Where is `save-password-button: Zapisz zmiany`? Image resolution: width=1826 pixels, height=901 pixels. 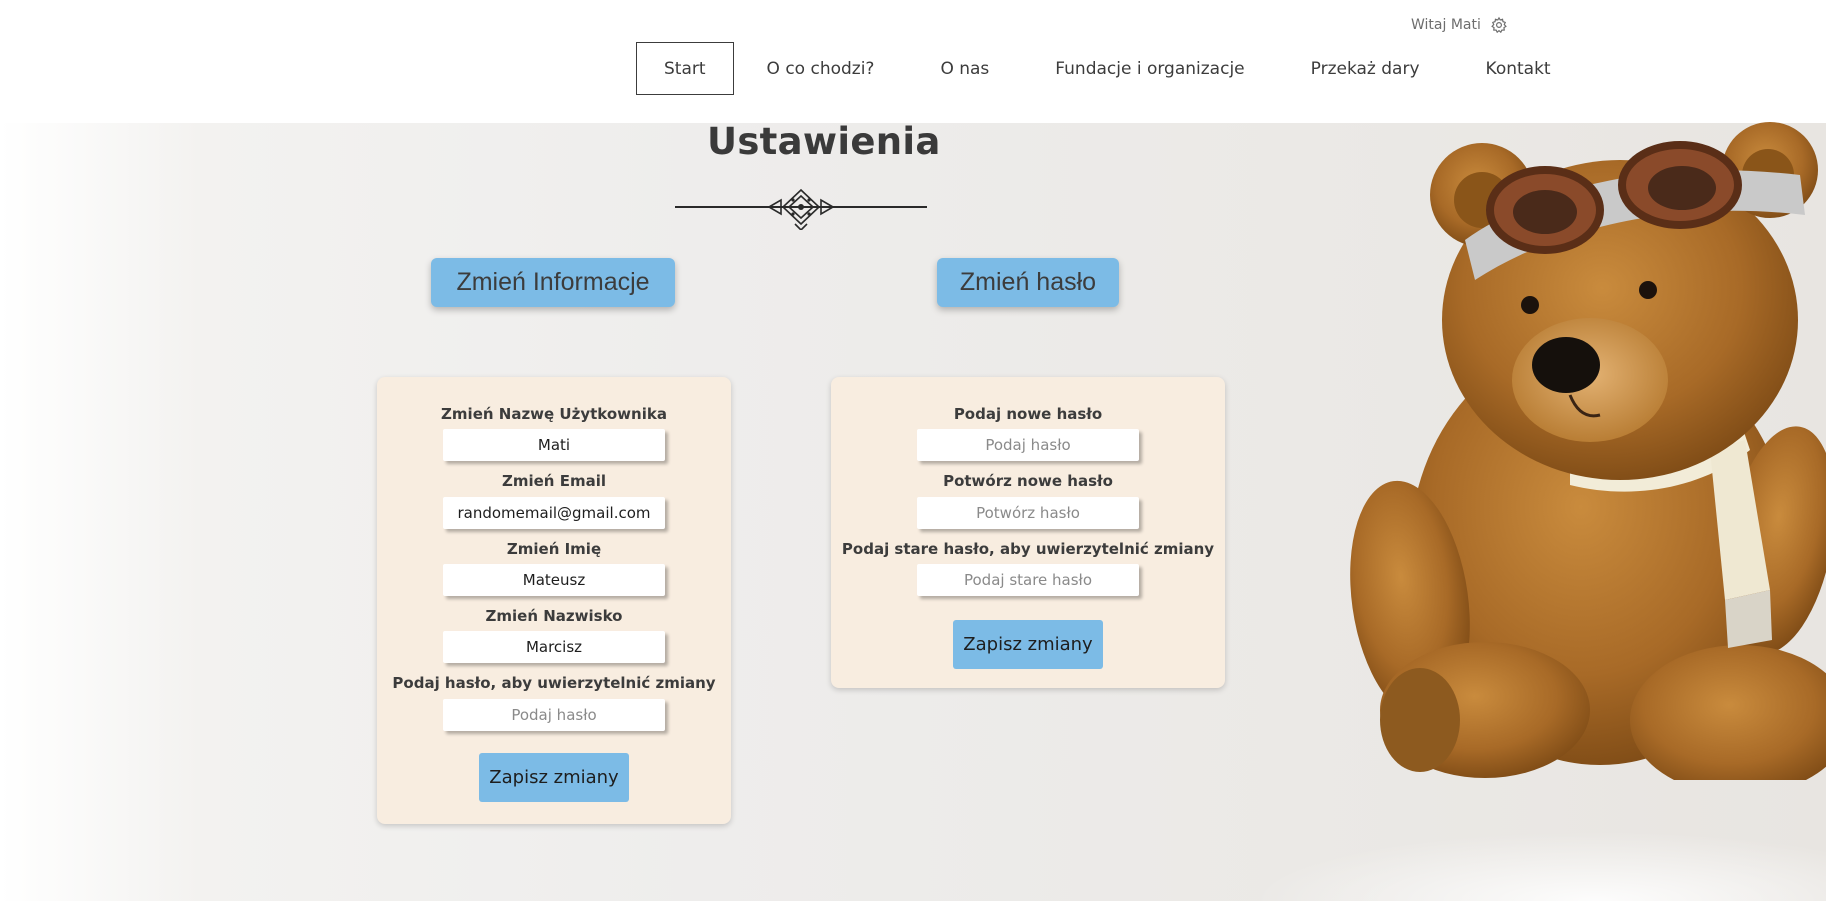
save-password-button: Zapisz zmiany is located at coordinates (1028, 644).